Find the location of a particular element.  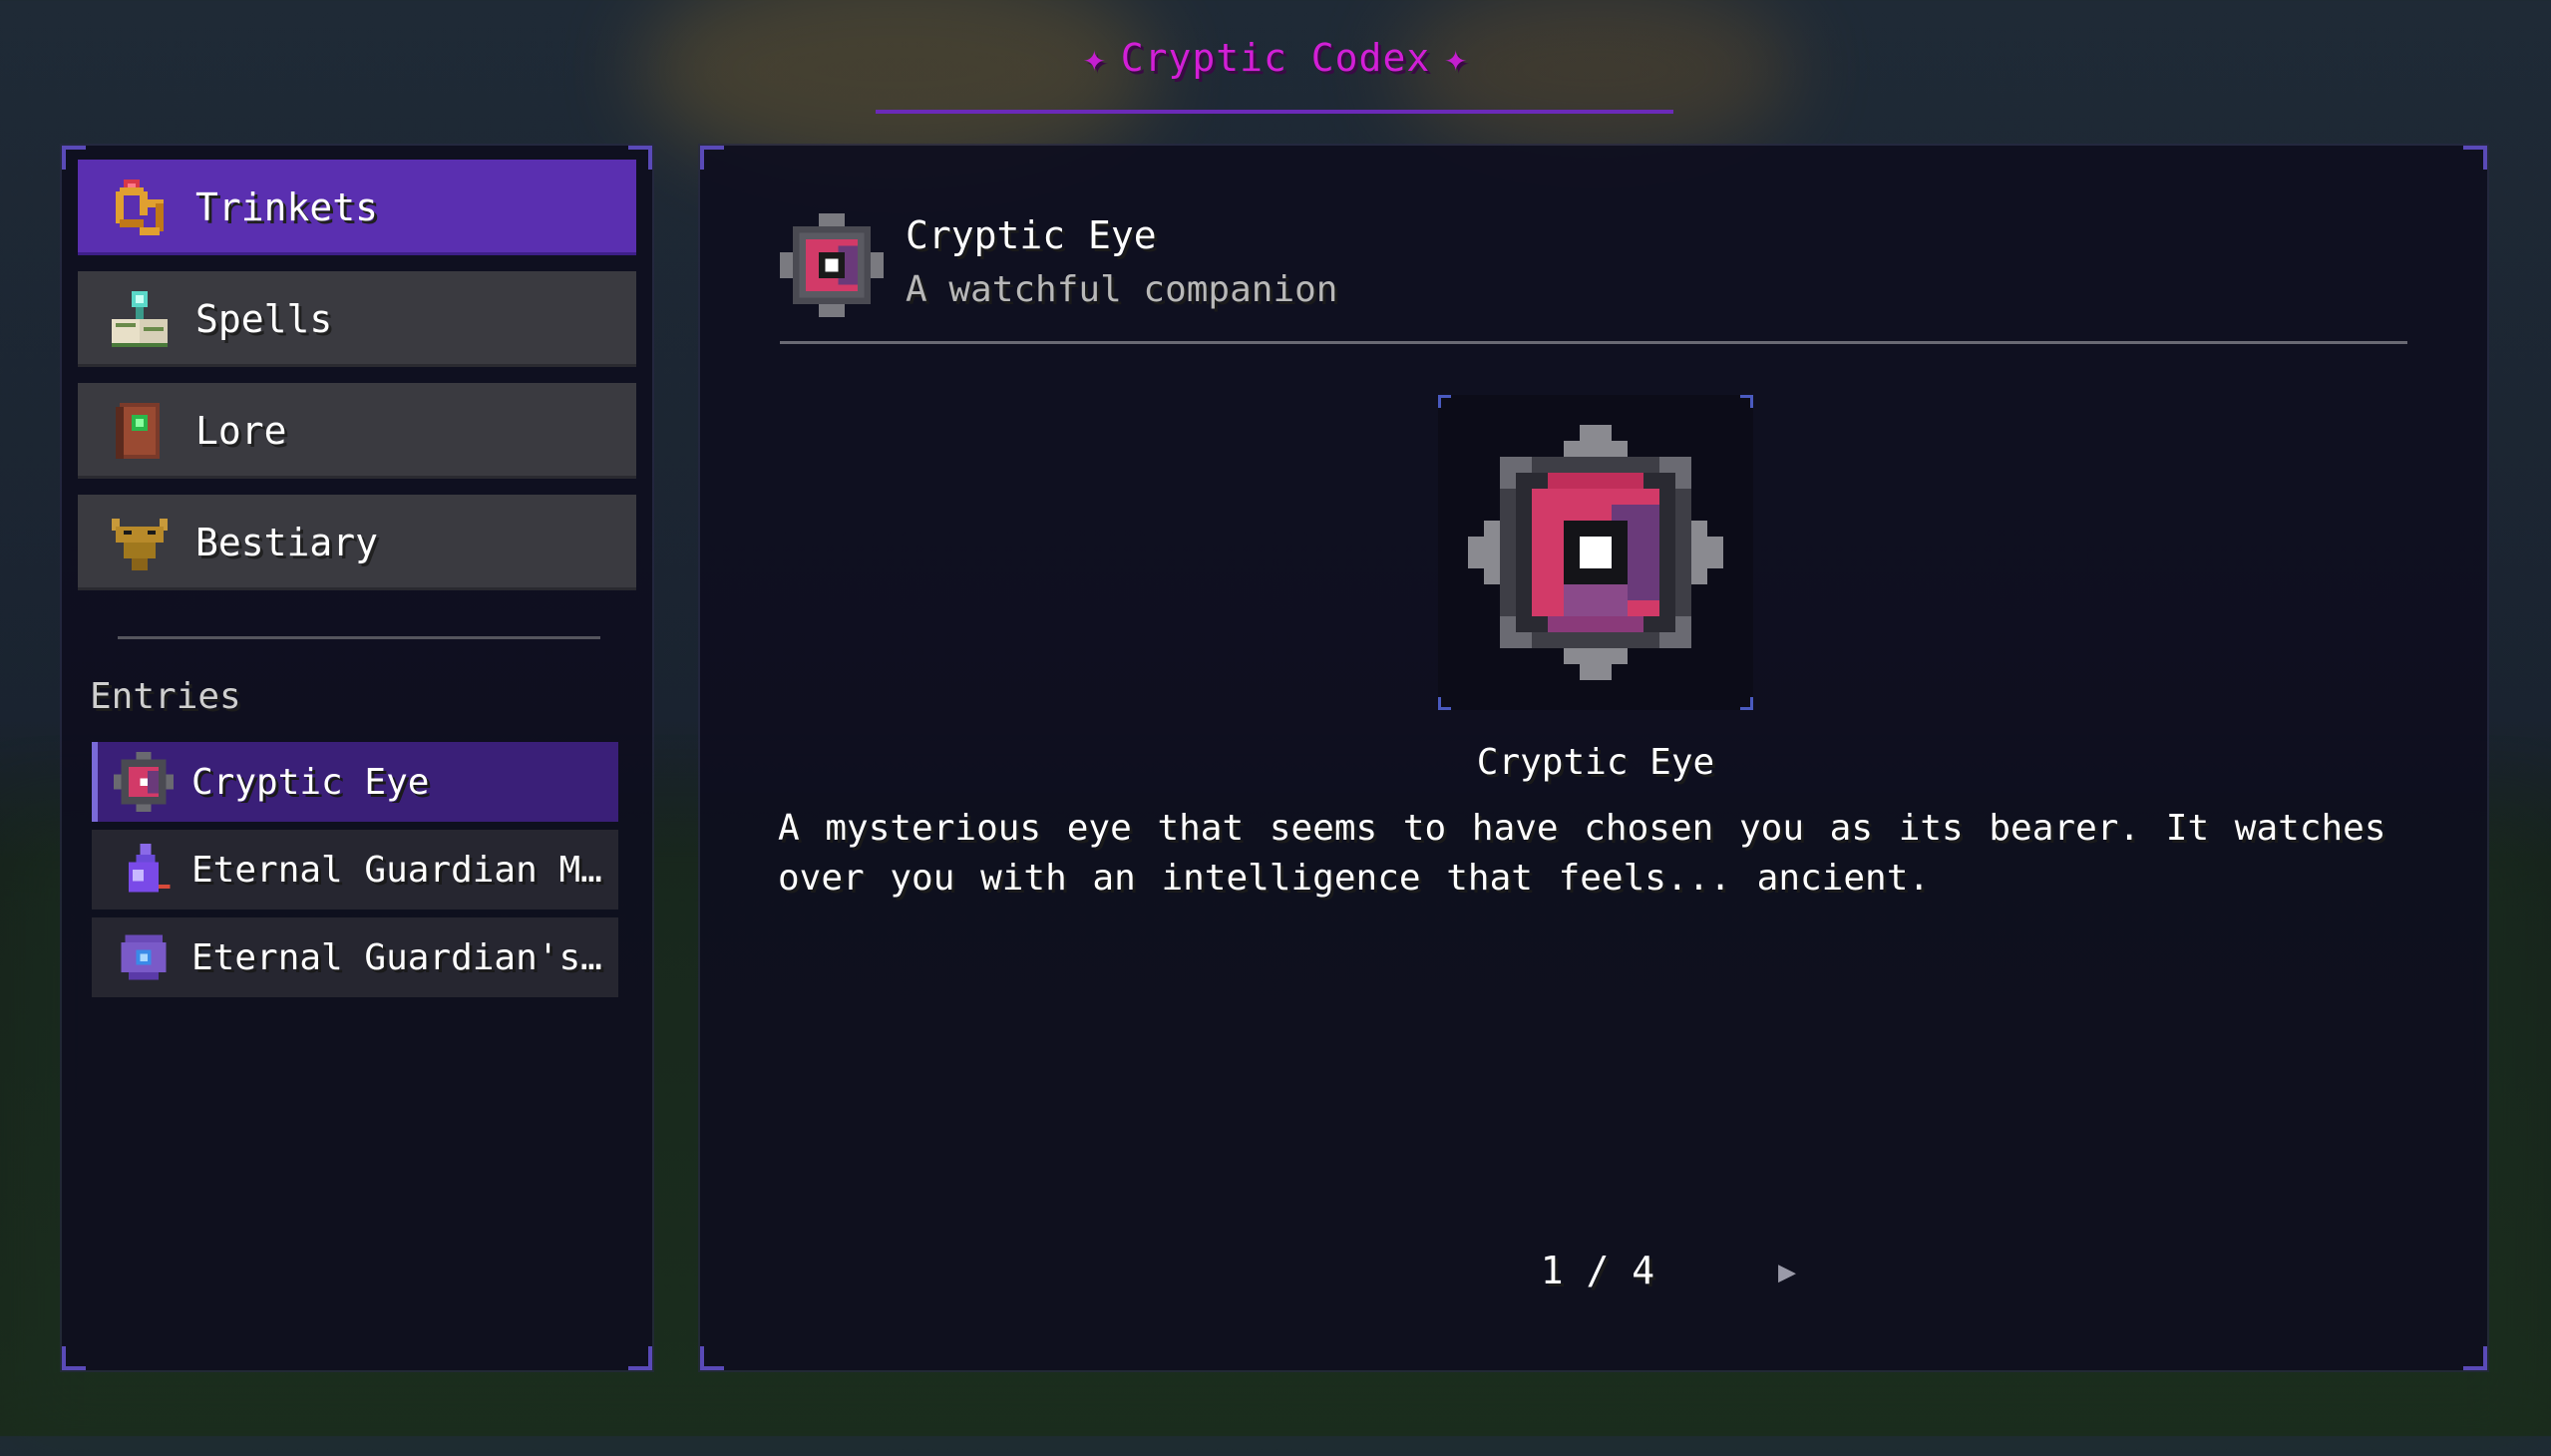

category-label: Spells is located at coordinates (264, 319).